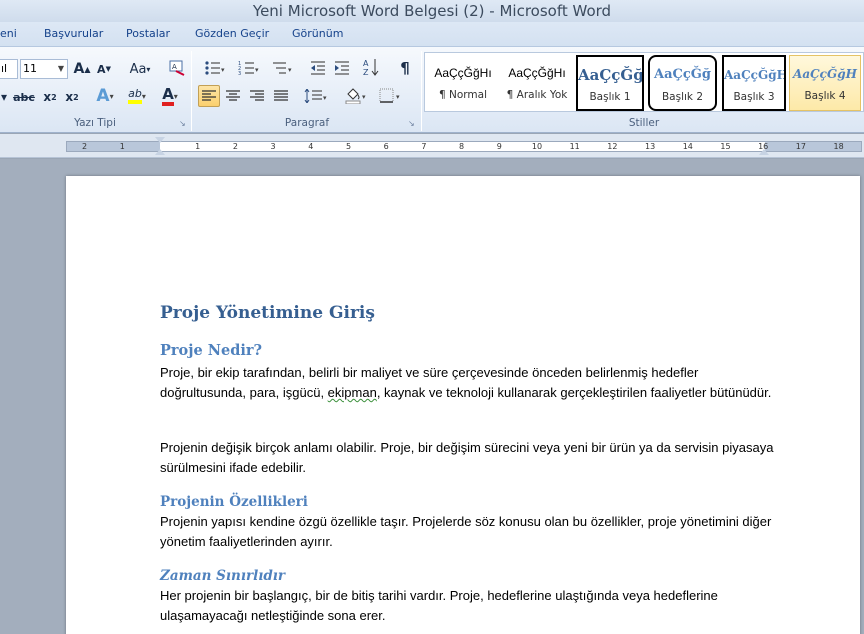  I want to click on tab-basvurular: Başvurular, so click(73, 33).